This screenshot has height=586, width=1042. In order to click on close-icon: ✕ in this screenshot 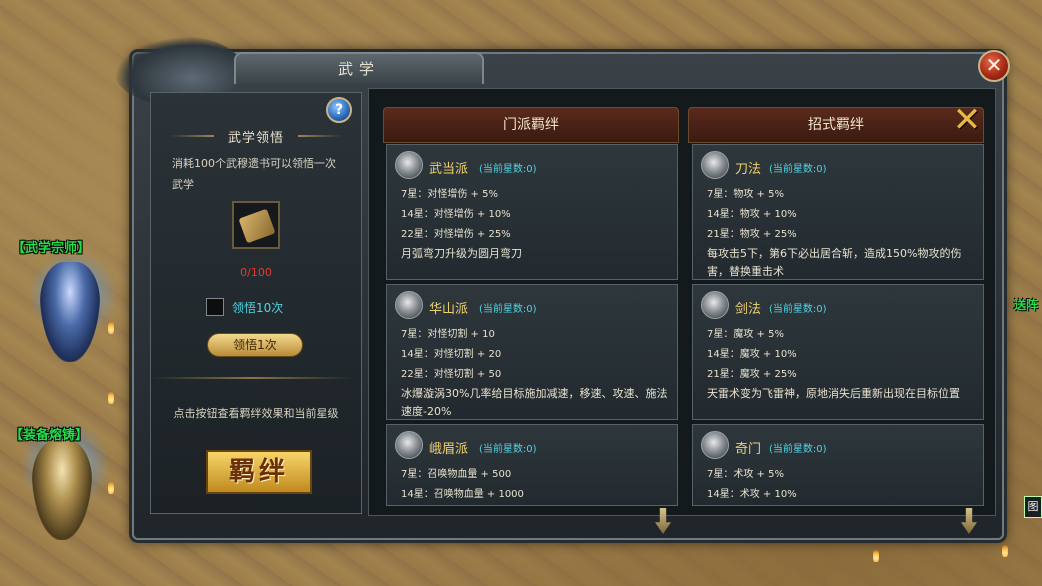, I will do `click(994, 66)`.